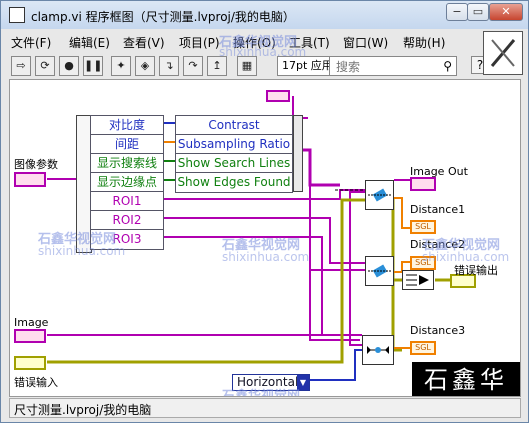 The image size is (529, 423). What do you see at coordinates (36, 164) in the screenshot?
I see `image-params-label: 图像参数` at bounding box center [36, 164].